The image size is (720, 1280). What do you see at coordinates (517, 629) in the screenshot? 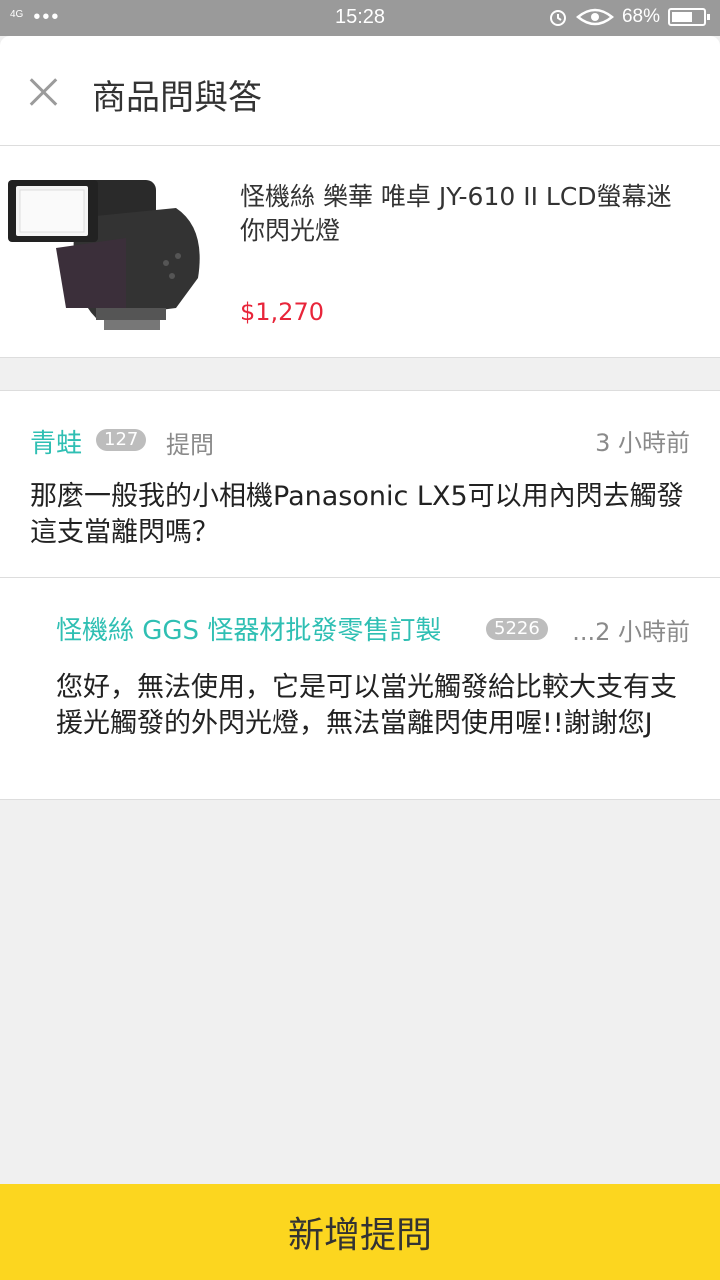
I see `answer-user-badge: 5226` at bounding box center [517, 629].